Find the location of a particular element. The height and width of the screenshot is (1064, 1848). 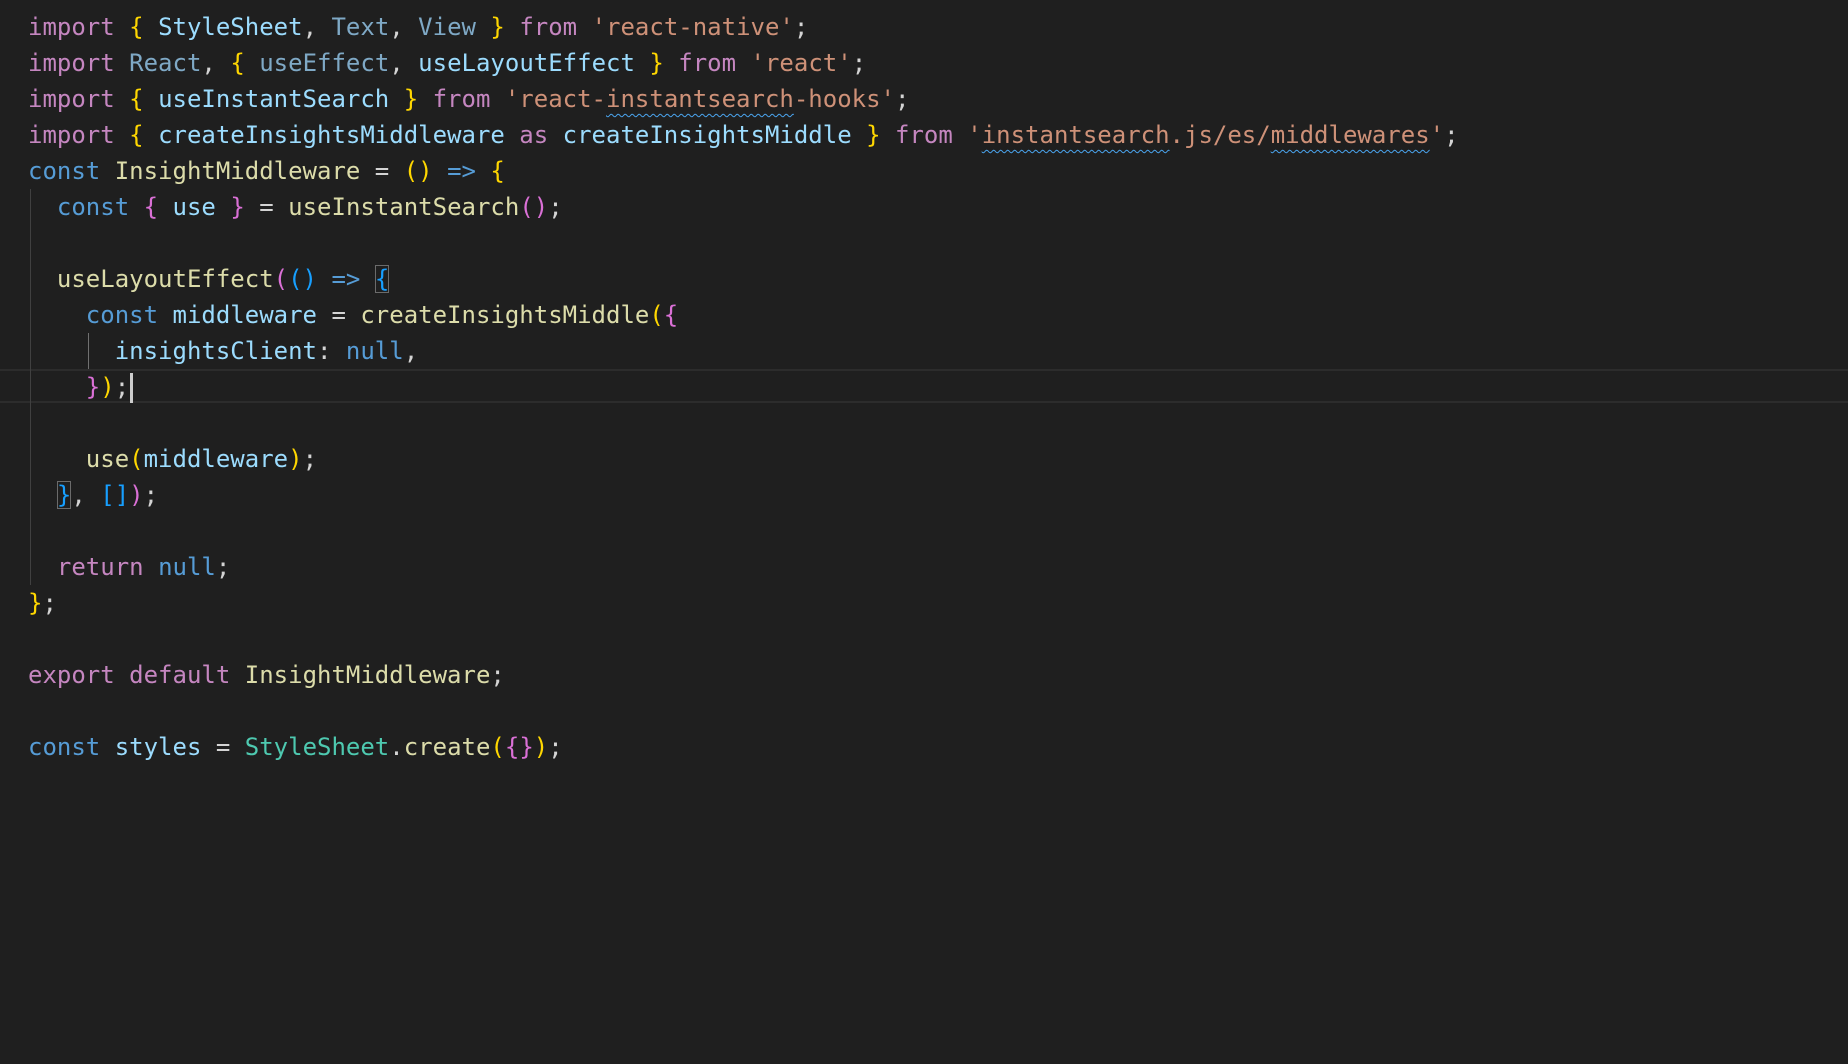

code-token: createInsightsMiddleware is located at coordinates (331, 135).